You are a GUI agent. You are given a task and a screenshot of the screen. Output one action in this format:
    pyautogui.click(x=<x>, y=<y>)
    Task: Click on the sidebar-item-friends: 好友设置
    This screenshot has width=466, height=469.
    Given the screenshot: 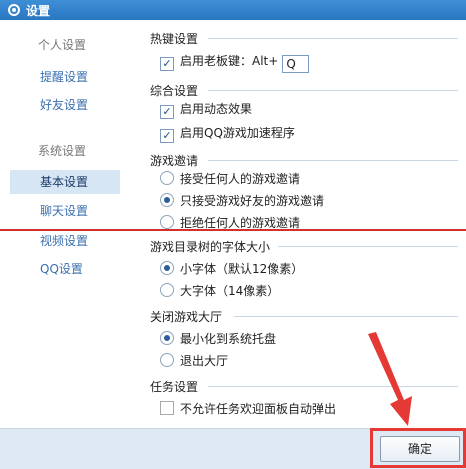 What is the action you would take?
    pyautogui.click(x=64, y=104)
    